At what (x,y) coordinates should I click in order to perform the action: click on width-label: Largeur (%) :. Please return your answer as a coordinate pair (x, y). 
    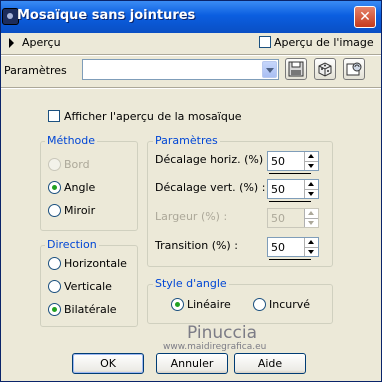
    Looking at the image, I should click on (191, 216).